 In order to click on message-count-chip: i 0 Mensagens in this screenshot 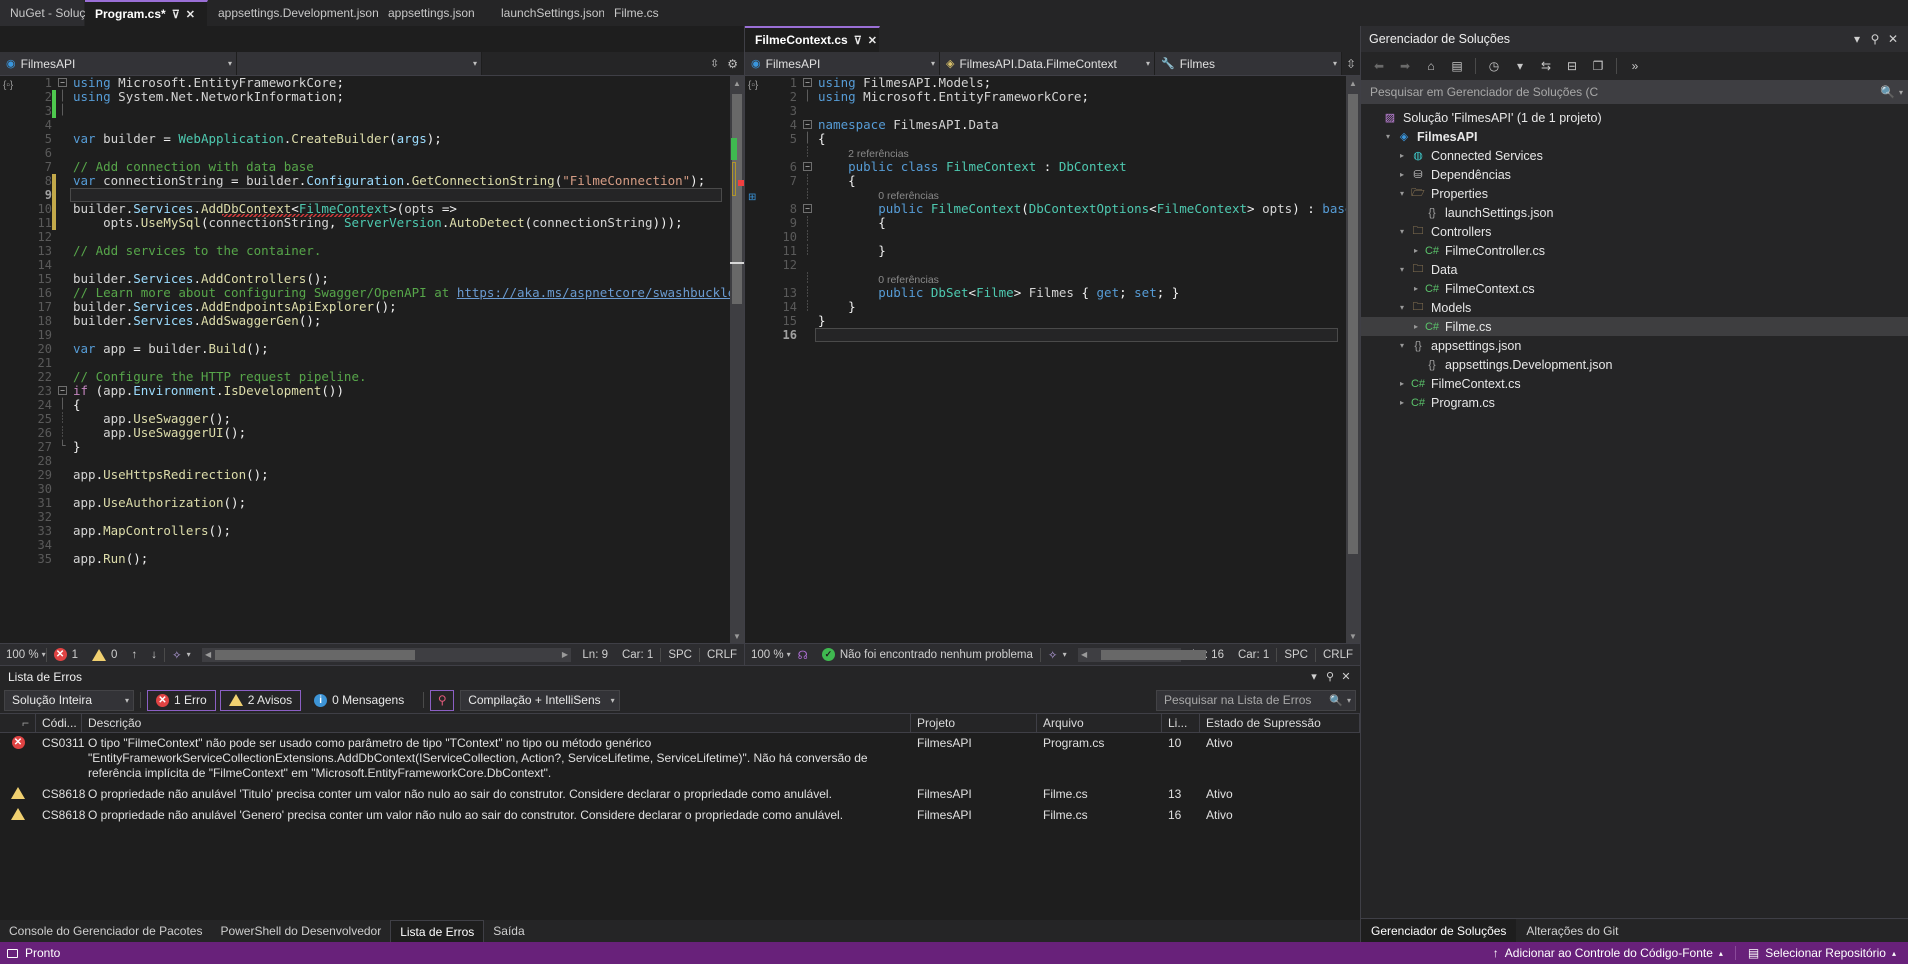, I will do `click(359, 700)`.